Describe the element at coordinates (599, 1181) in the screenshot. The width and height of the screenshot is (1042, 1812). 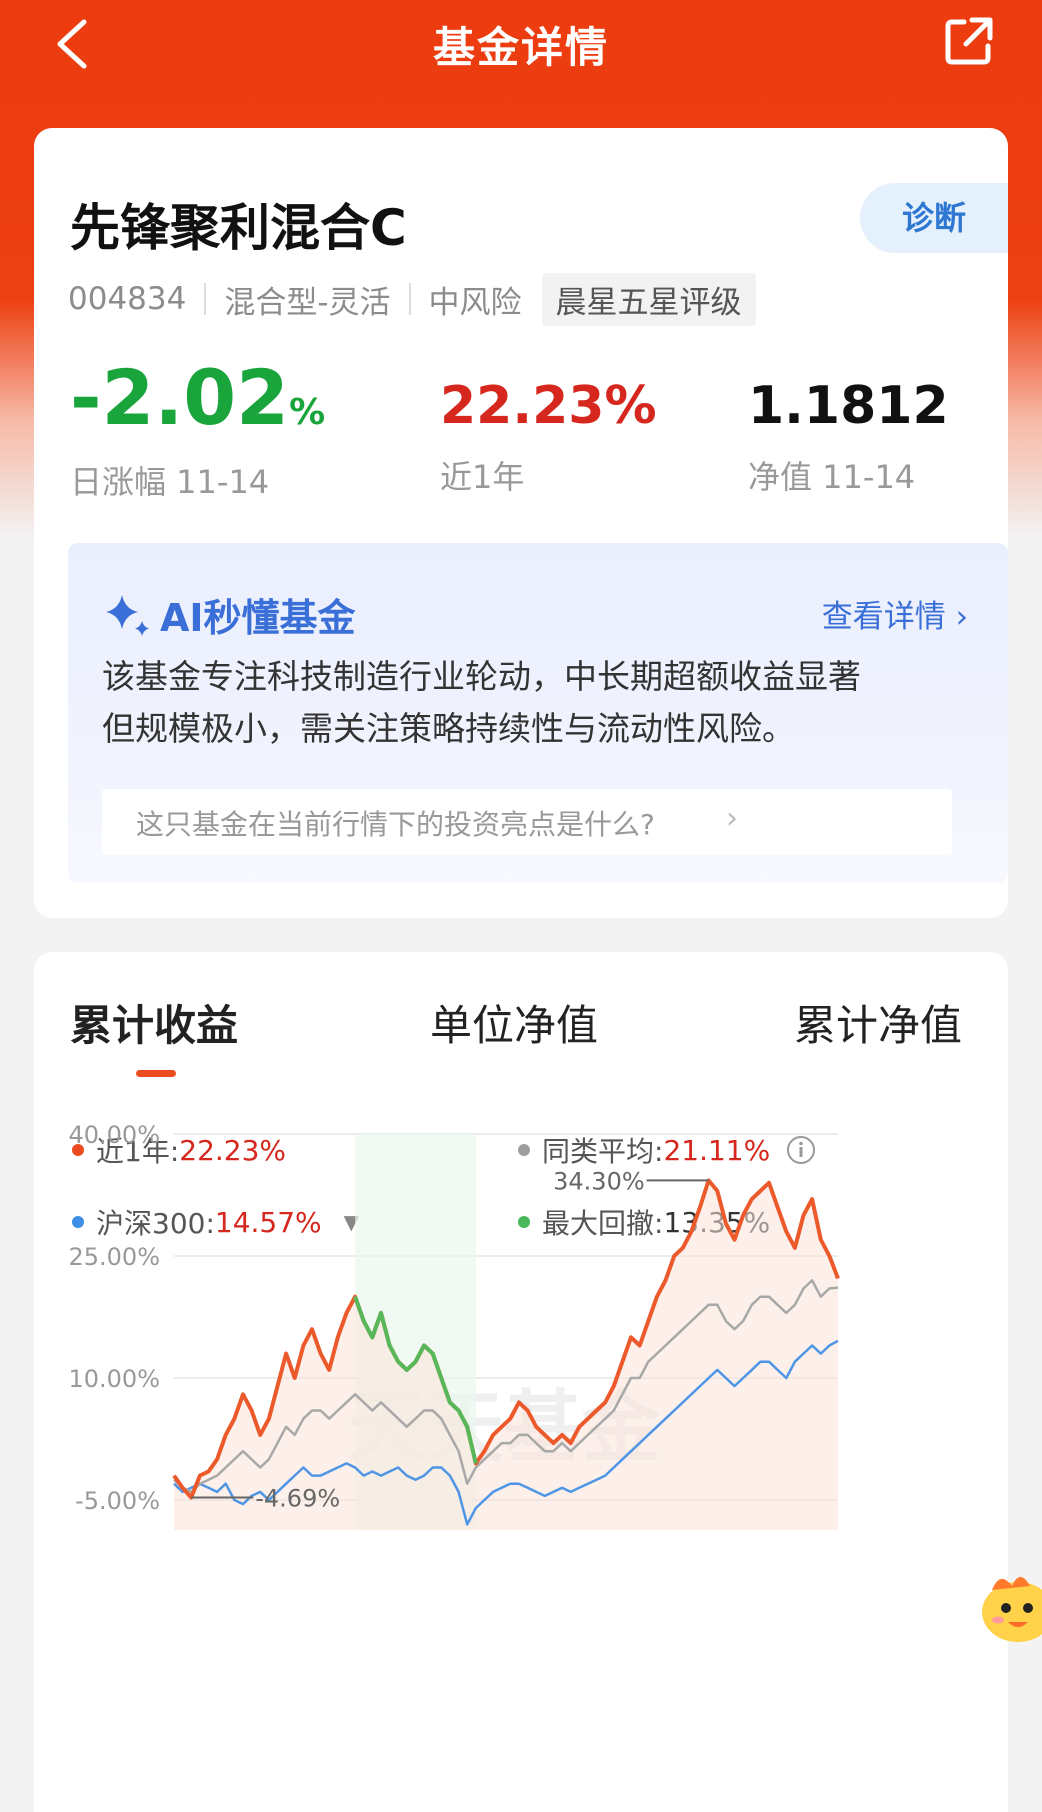
I see `max-value-label: 34.30%` at that location.